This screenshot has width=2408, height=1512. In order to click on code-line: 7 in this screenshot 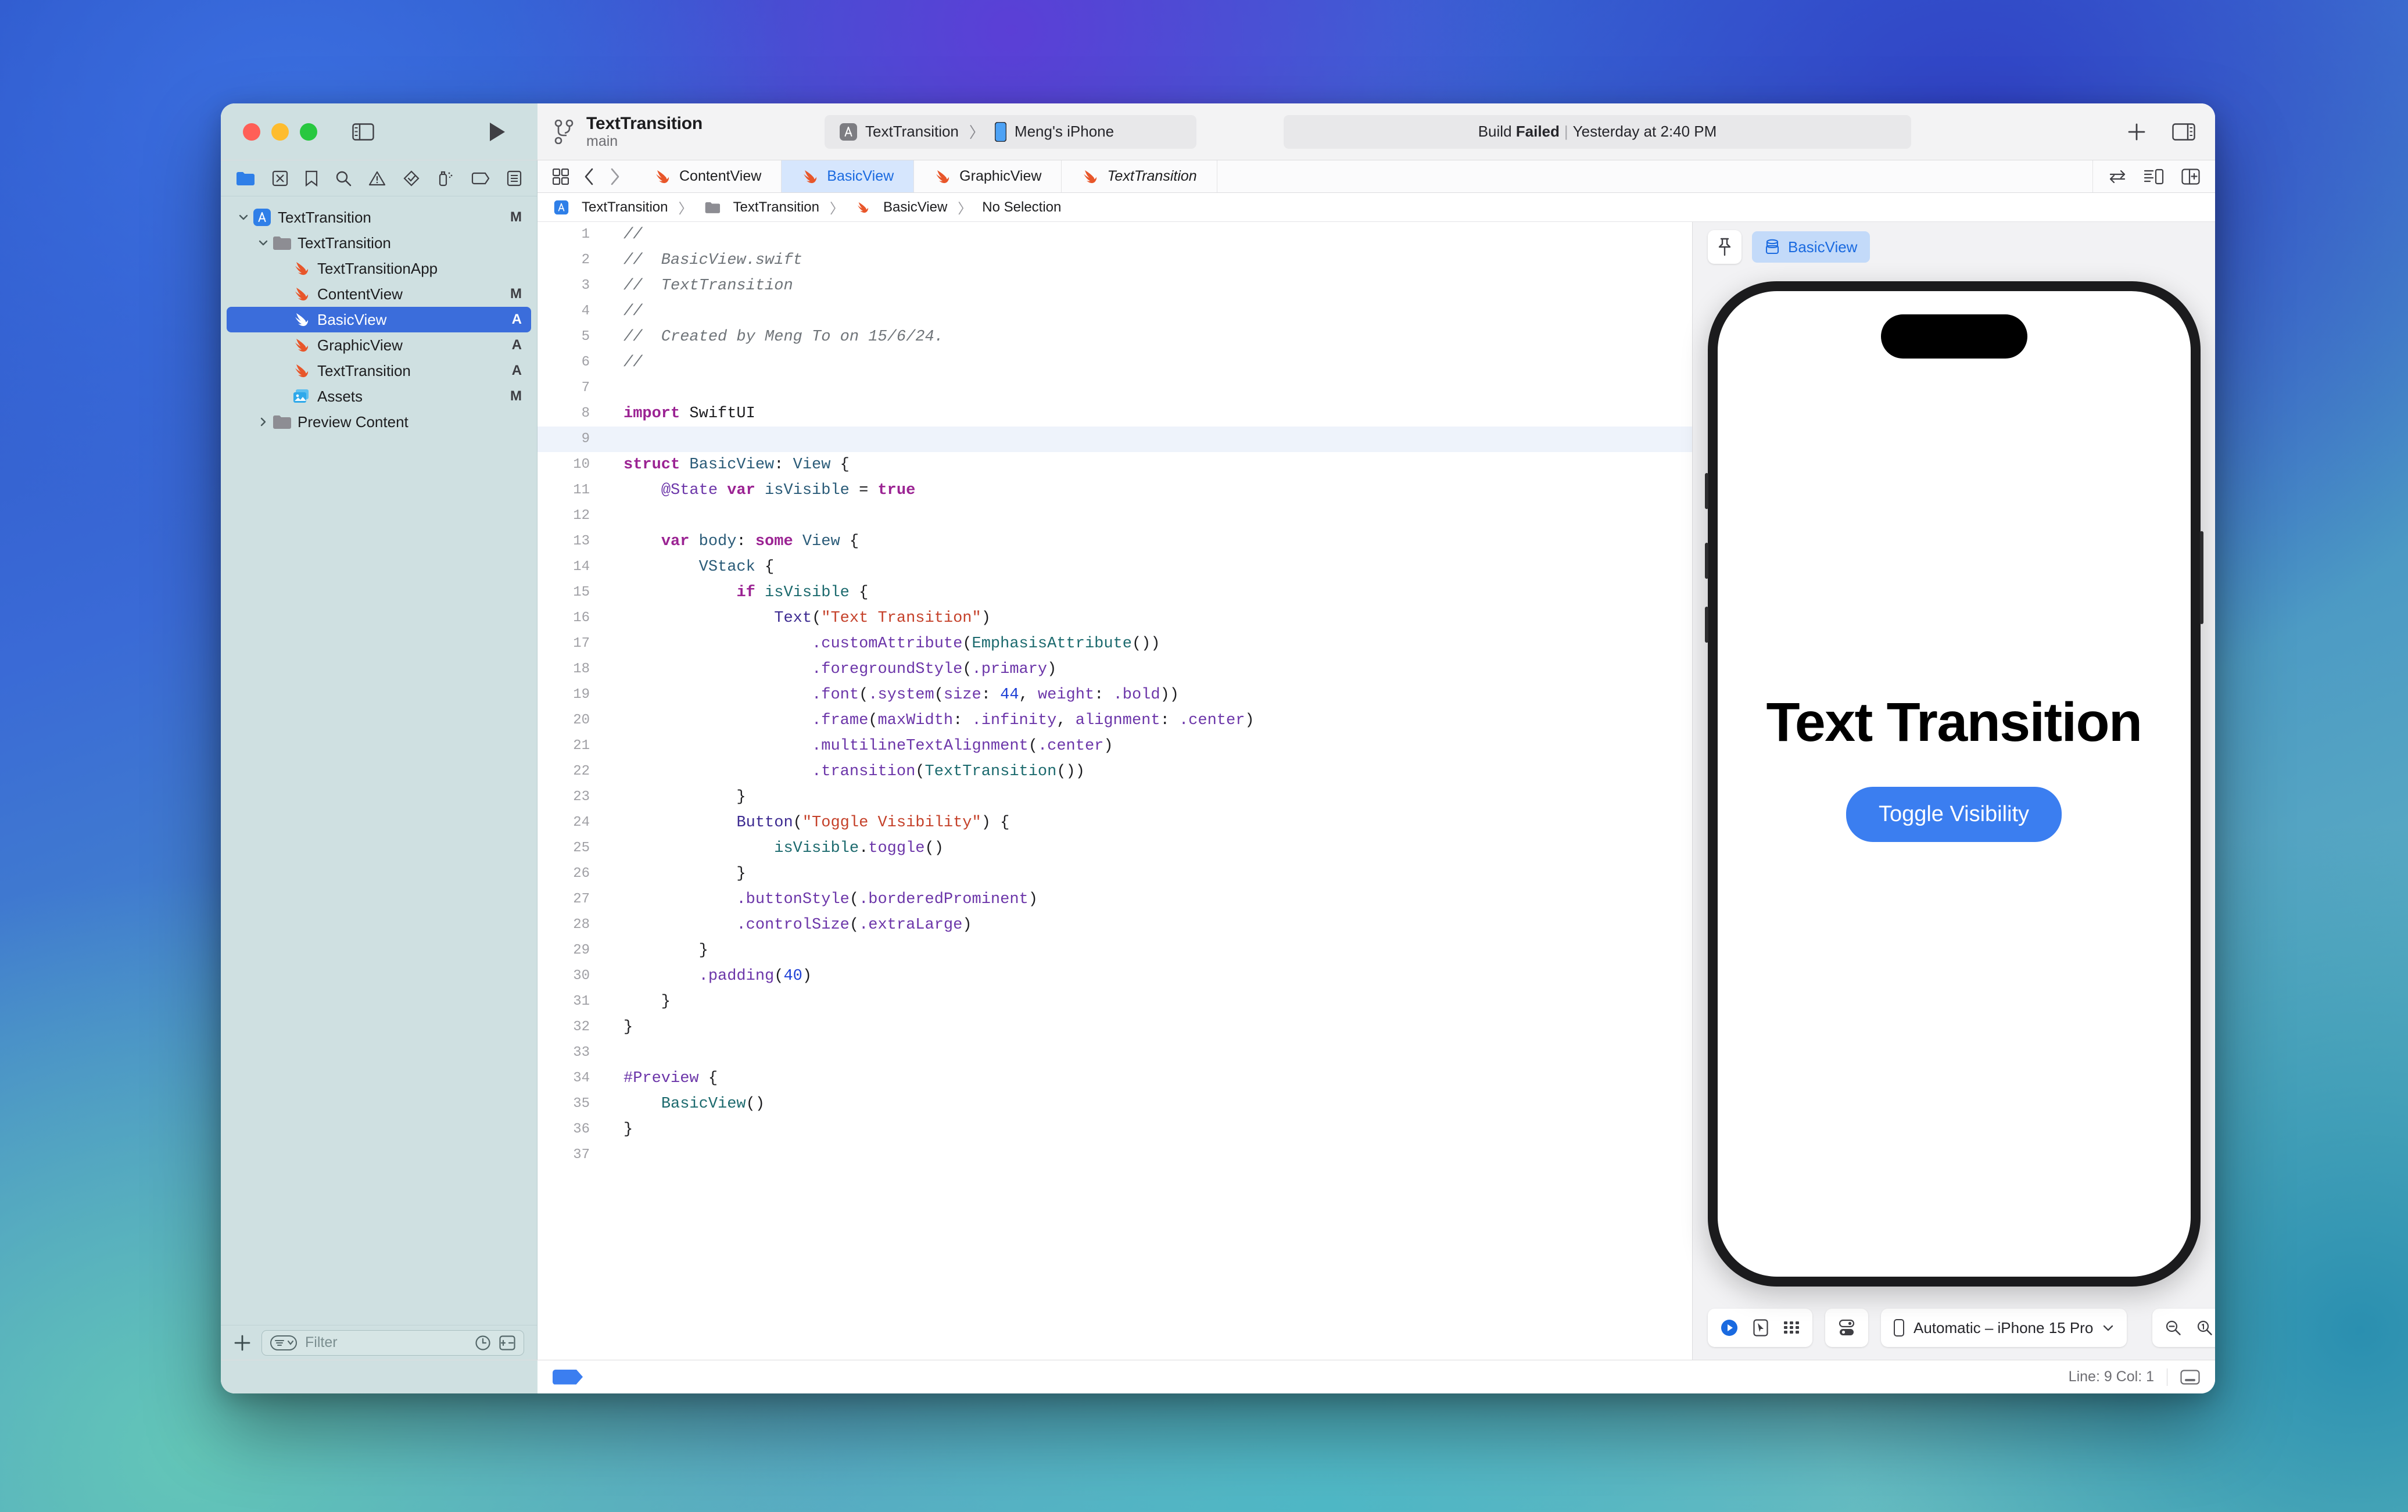, I will do `click(1115, 388)`.